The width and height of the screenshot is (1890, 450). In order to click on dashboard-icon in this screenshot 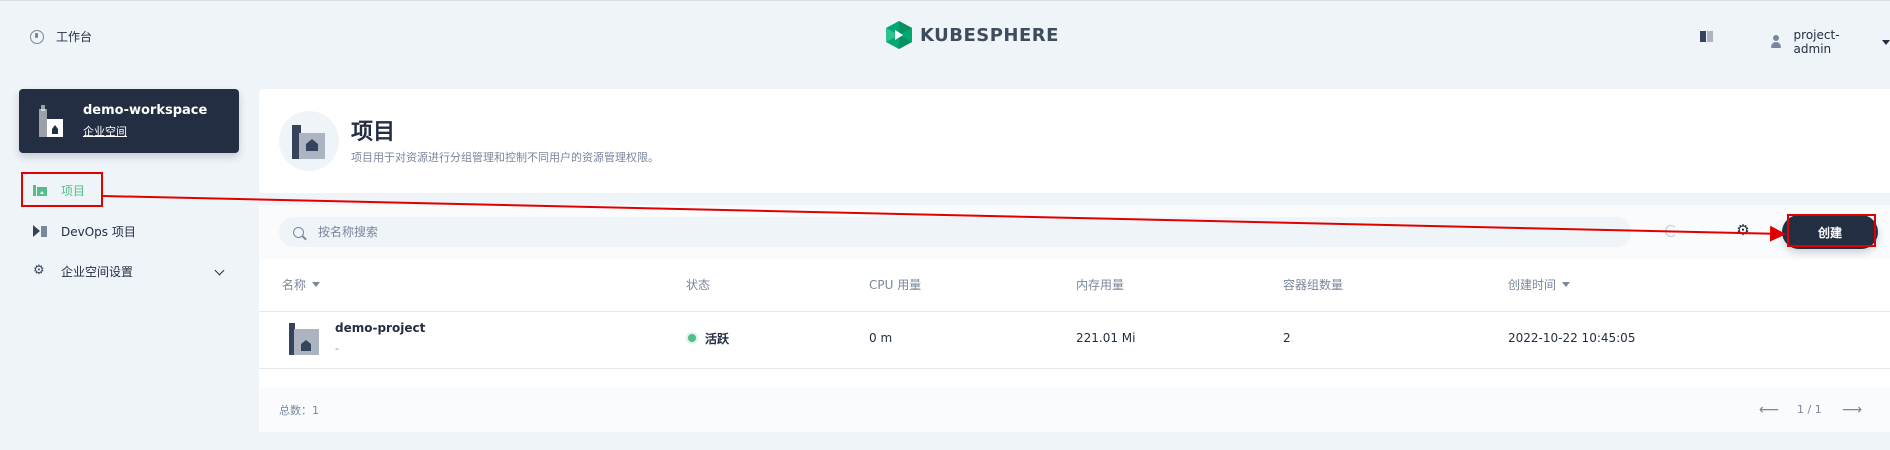, I will do `click(37, 36)`.